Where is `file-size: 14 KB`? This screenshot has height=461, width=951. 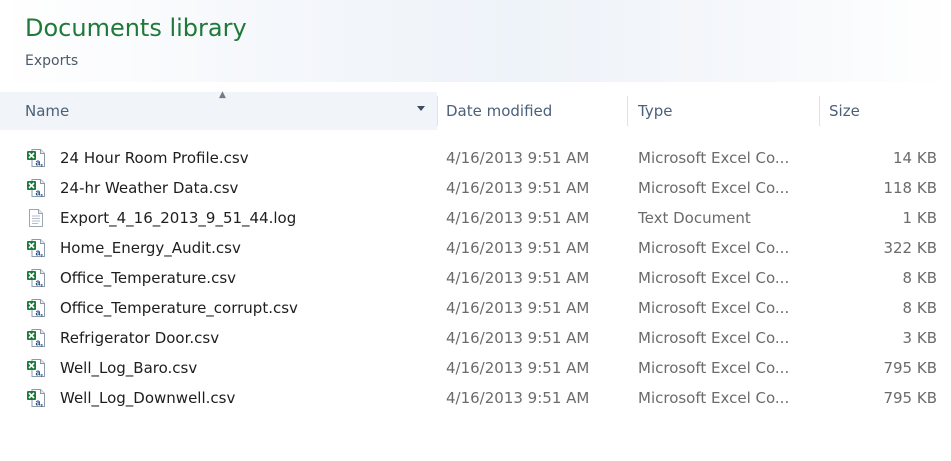 file-size: 14 KB is located at coordinates (915, 158).